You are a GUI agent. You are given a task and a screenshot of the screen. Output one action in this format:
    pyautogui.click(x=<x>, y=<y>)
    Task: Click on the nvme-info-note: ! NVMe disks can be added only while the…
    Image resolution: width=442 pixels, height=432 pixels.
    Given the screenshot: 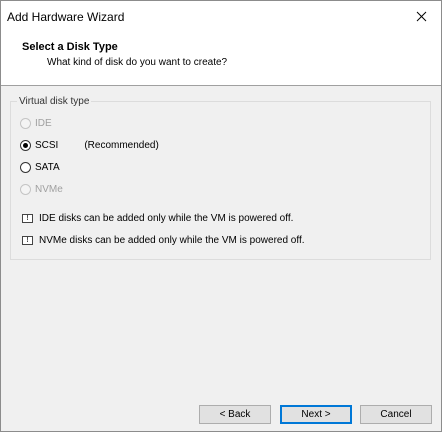 What is the action you would take?
    pyautogui.click(x=163, y=240)
    